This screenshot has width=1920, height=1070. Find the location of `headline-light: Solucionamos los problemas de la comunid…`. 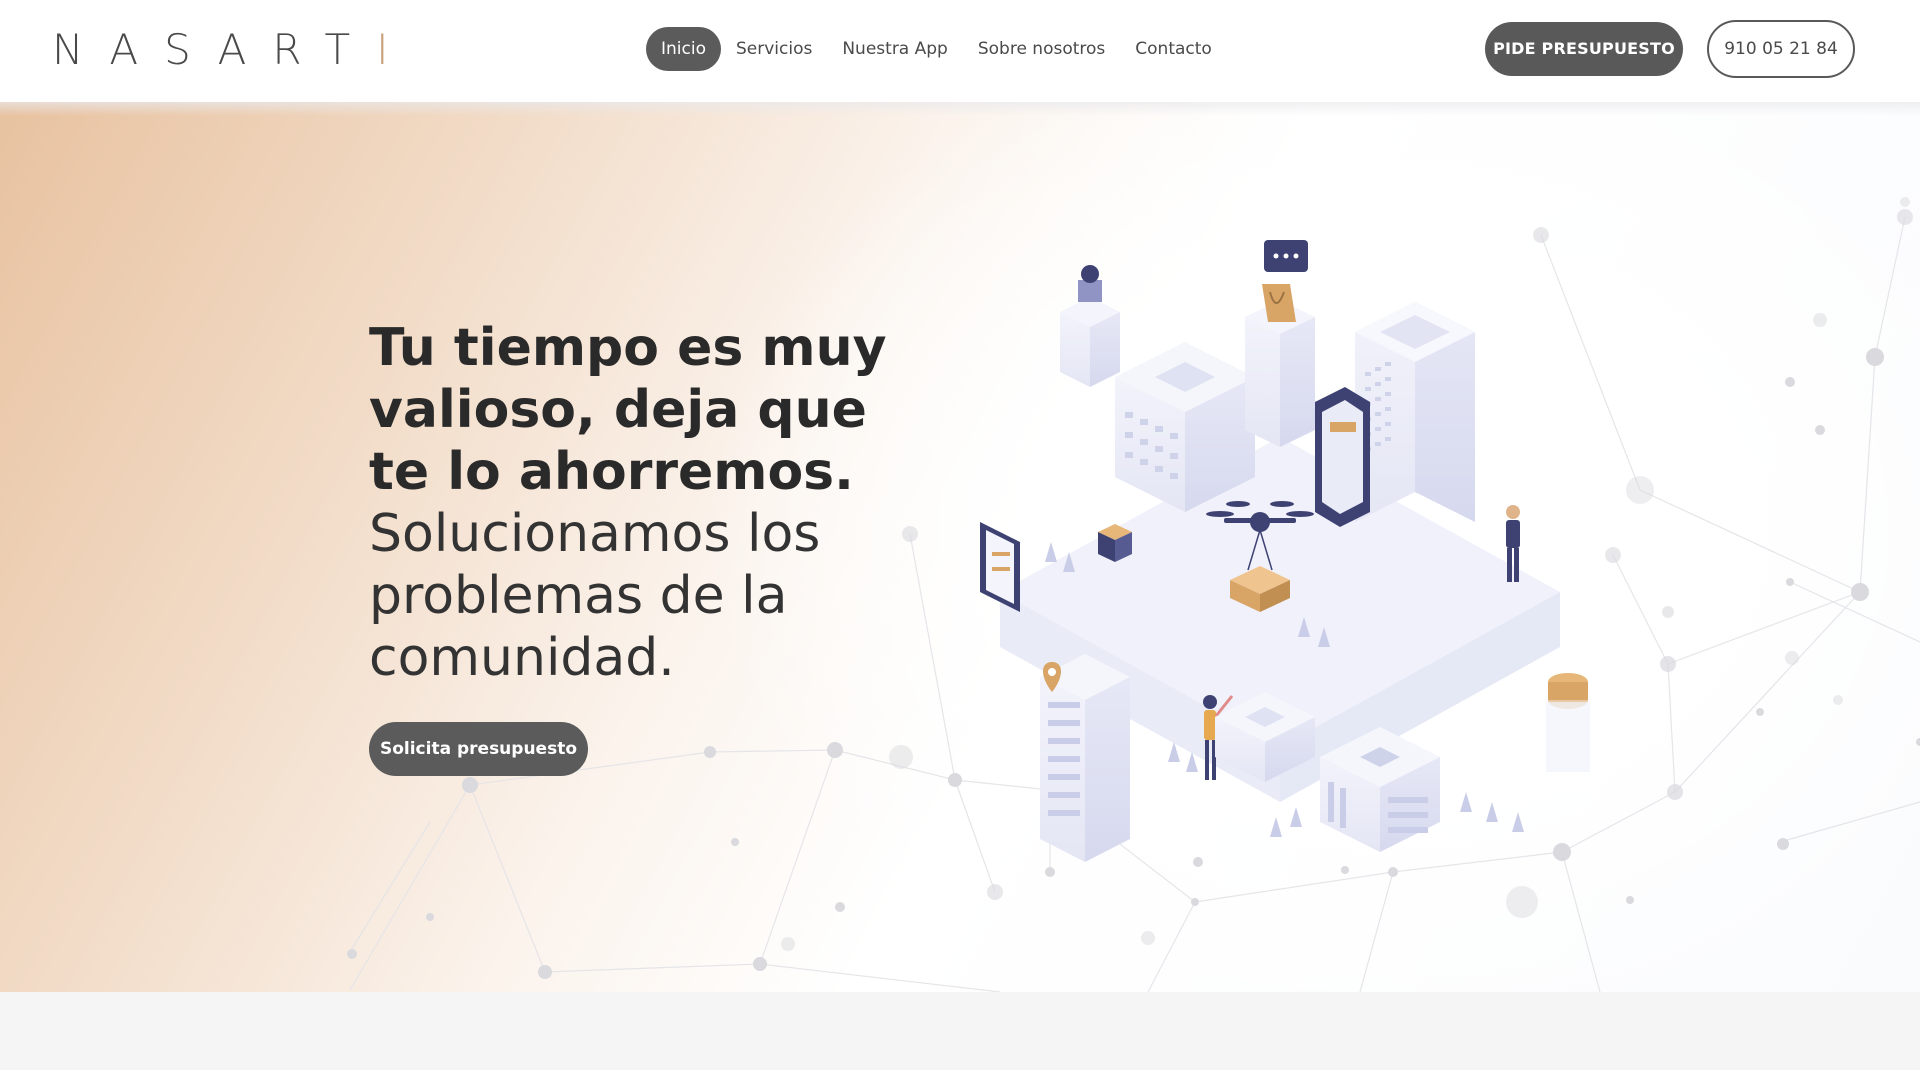

headline-light: Solucionamos los problemas de la comunid… is located at coordinates (595, 596).